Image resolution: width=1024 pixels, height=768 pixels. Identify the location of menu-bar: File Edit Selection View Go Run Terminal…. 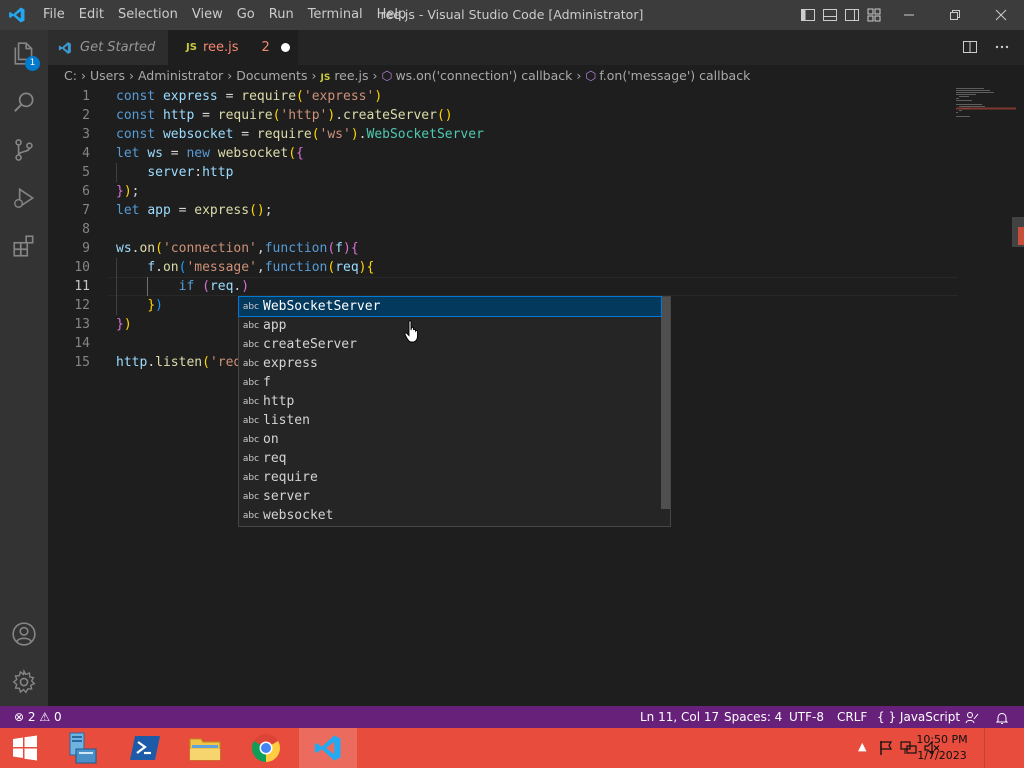
(224, 15).